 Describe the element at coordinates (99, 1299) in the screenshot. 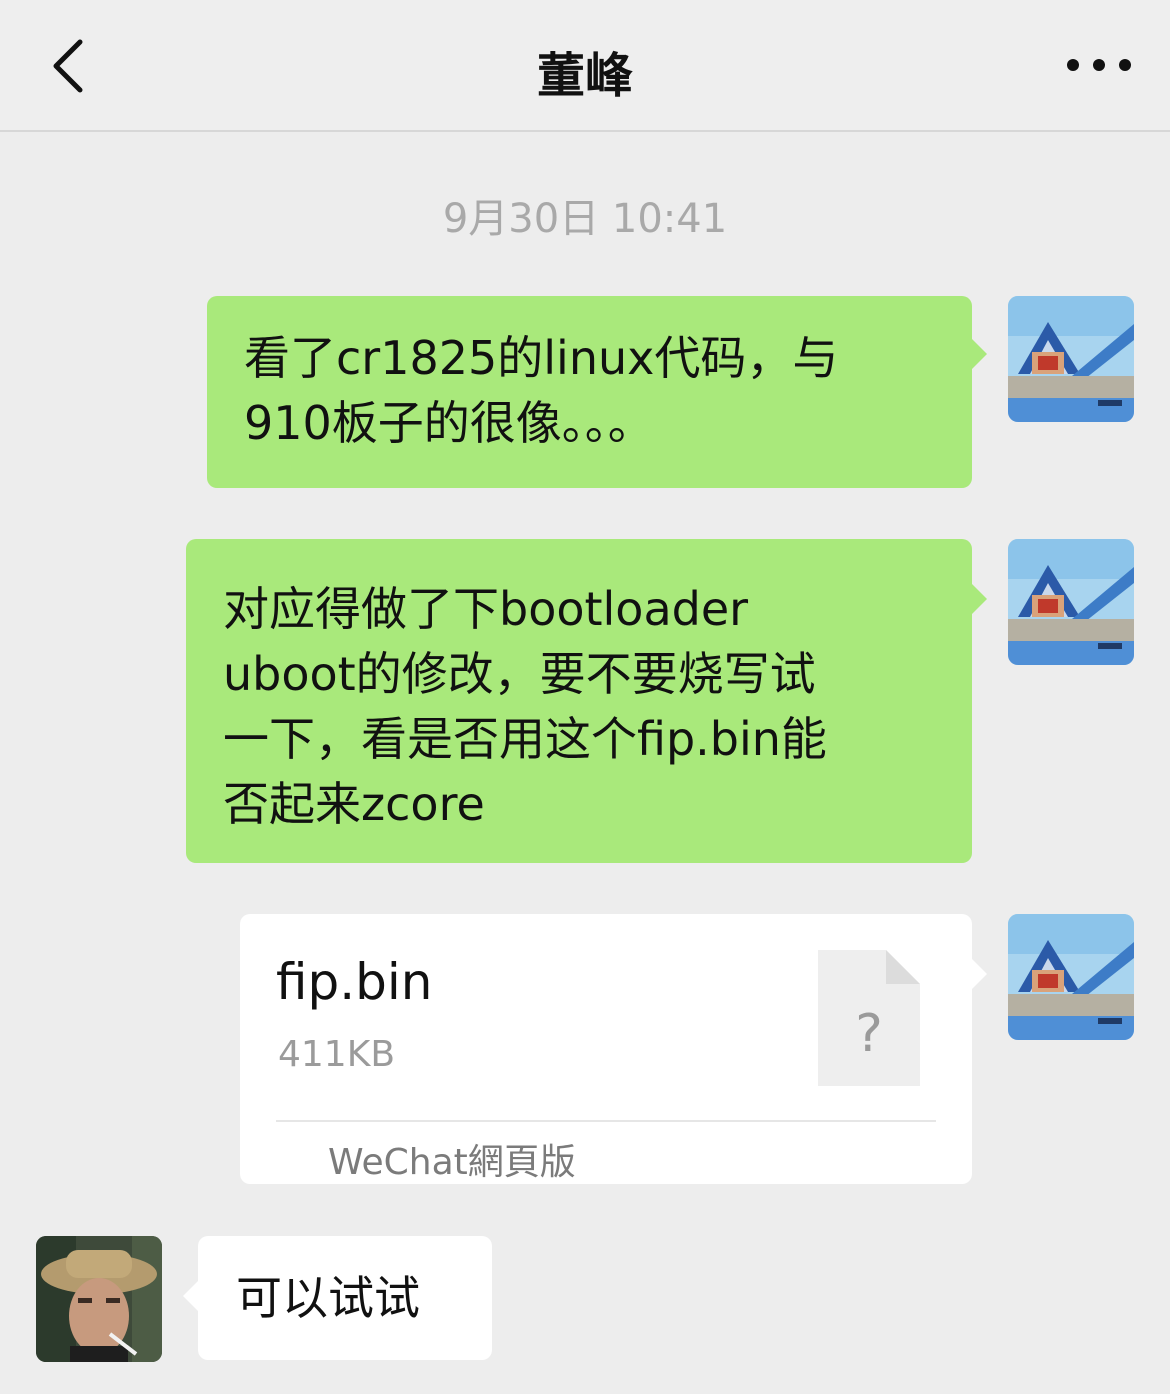

I see `peer-avatar` at that location.